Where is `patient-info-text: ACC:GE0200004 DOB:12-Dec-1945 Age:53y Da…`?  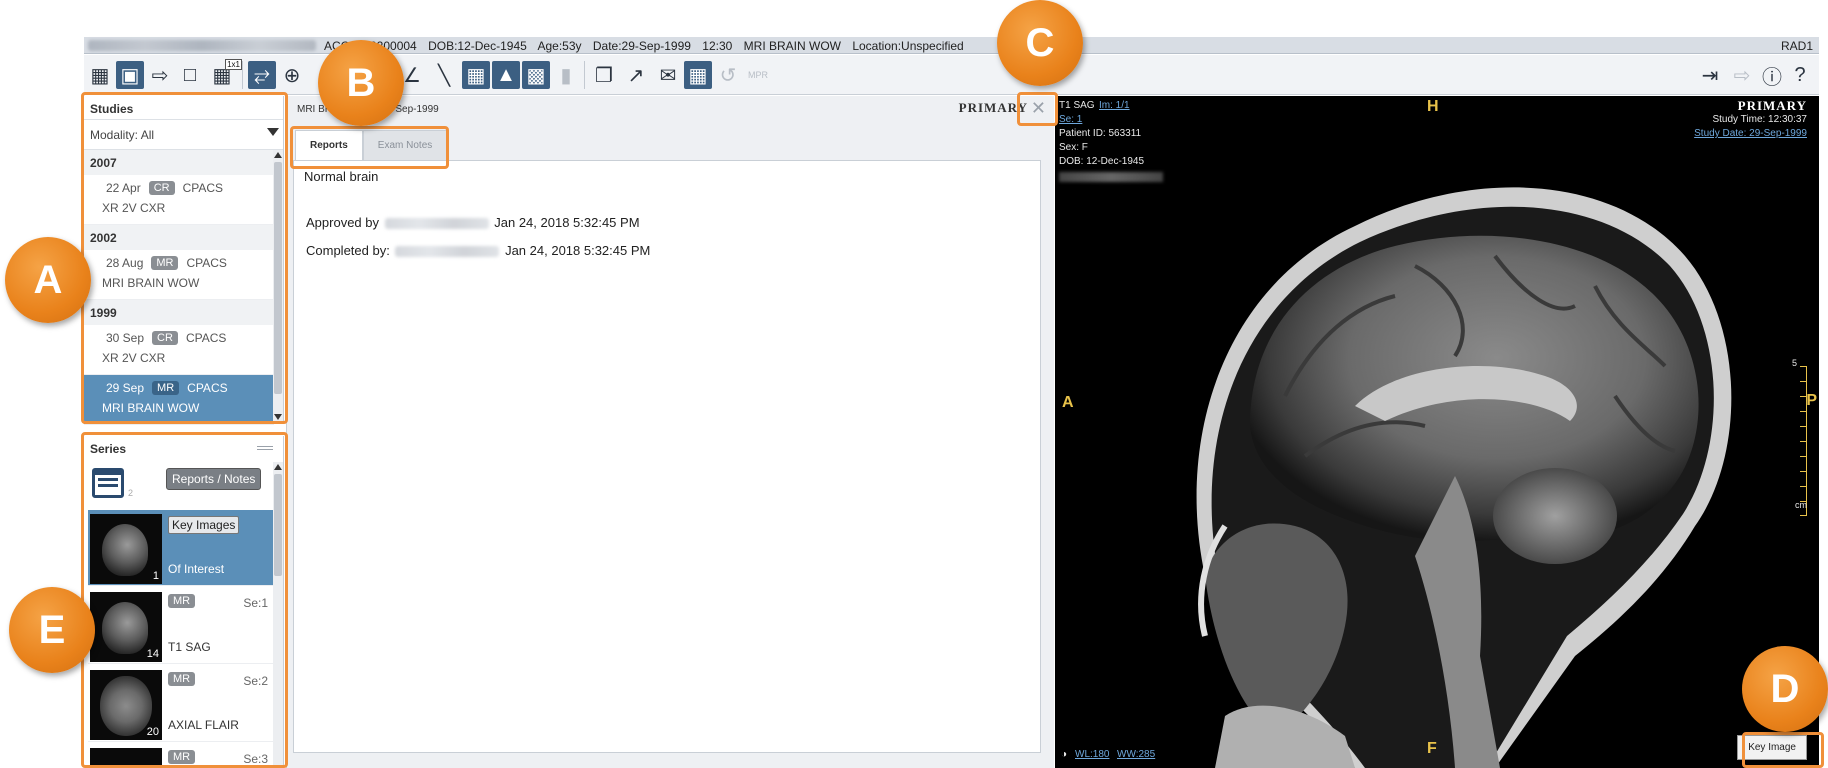
patient-info-text: ACC:GE0200004 DOB:12-Dec-1945 Age:53y Da… is located at coordinates (648, 46).